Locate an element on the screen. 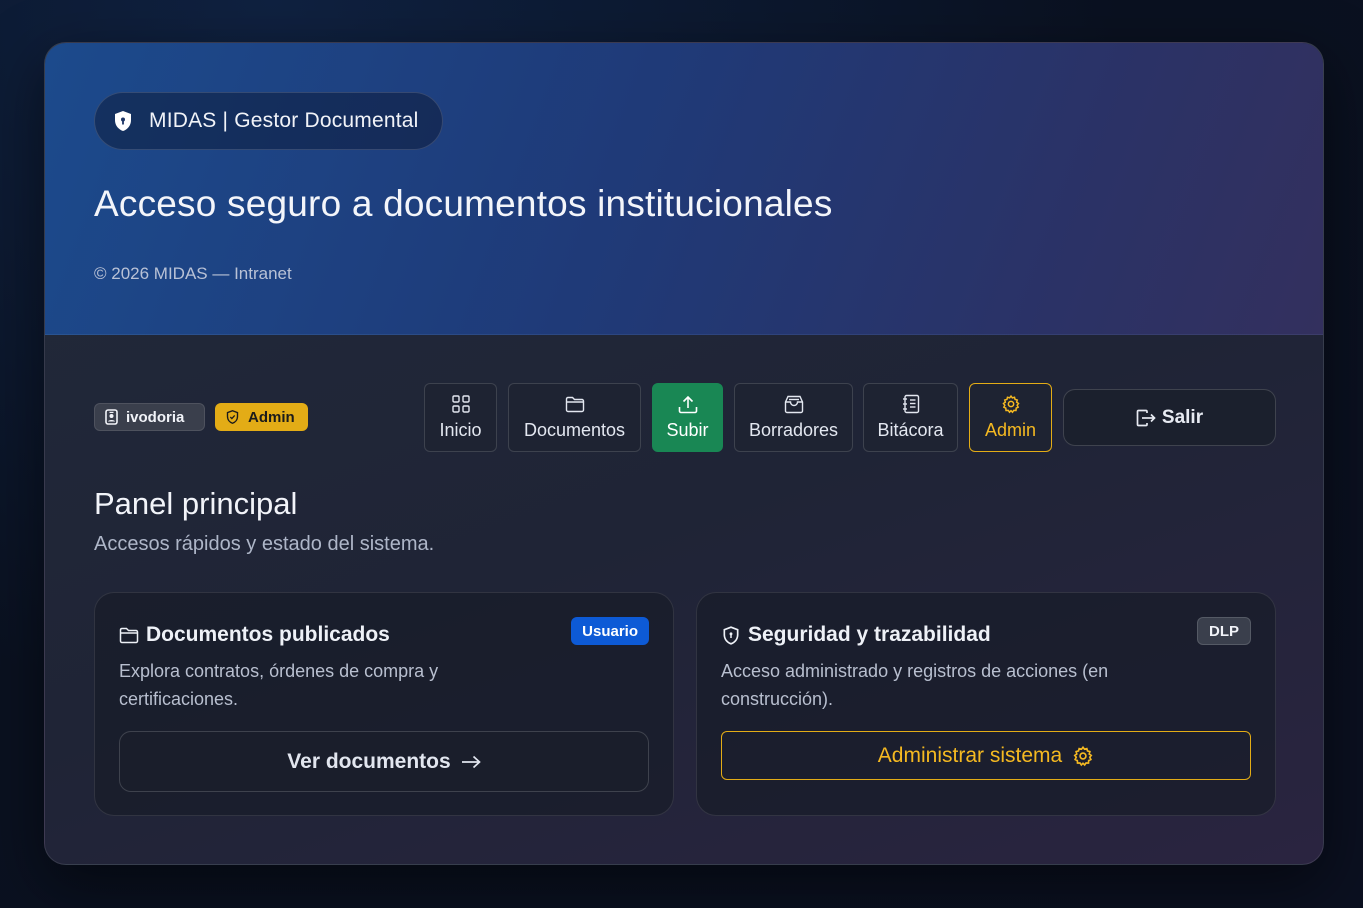 This screenshot has width=1363, height=908. upload-icon is located at coordinates (688, 404).